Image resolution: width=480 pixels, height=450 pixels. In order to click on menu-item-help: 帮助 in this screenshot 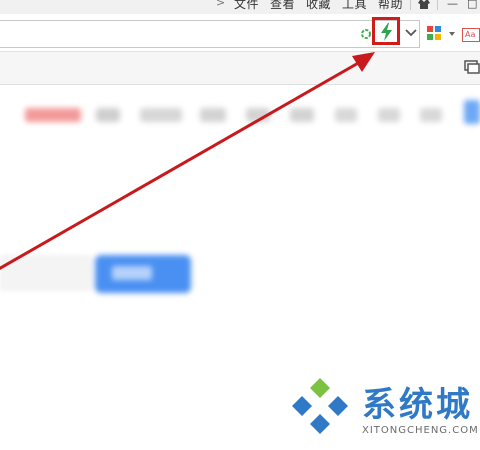, I will do `click(390, 6)`.